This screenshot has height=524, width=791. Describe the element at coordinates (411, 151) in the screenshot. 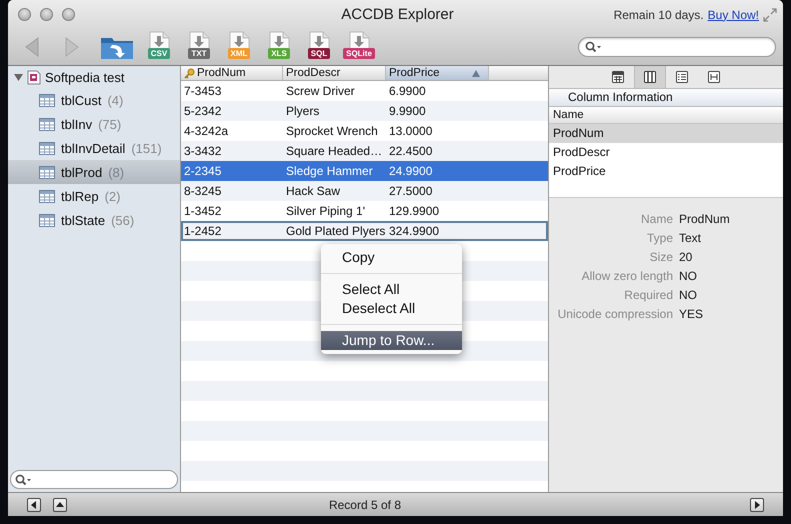

I see `table-cell-text: 22.4500` at that location.